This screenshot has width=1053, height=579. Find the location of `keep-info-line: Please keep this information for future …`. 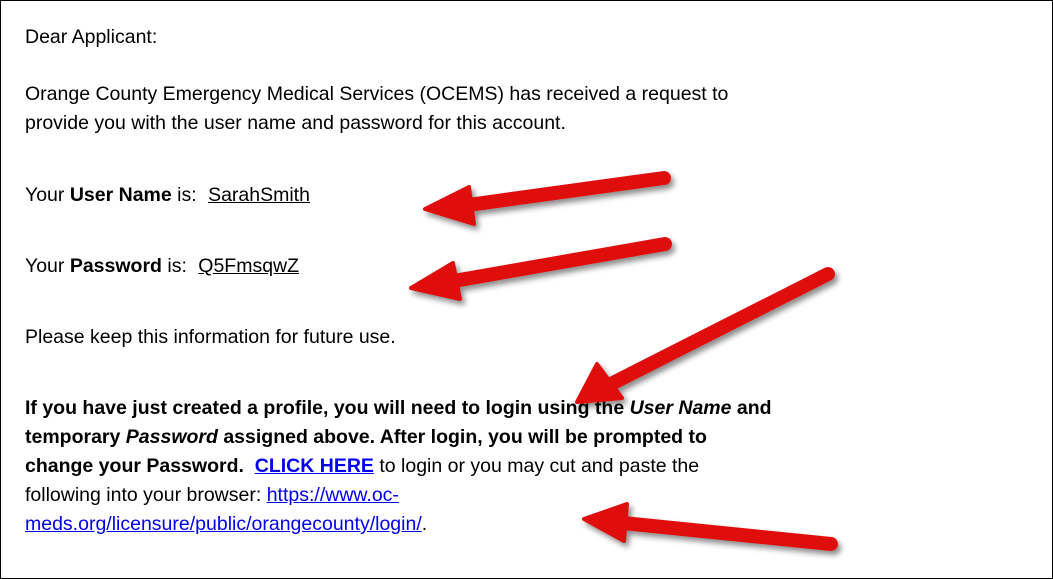

keep-info-line: Please keep this information for future … is located at coordinates (210, 337).